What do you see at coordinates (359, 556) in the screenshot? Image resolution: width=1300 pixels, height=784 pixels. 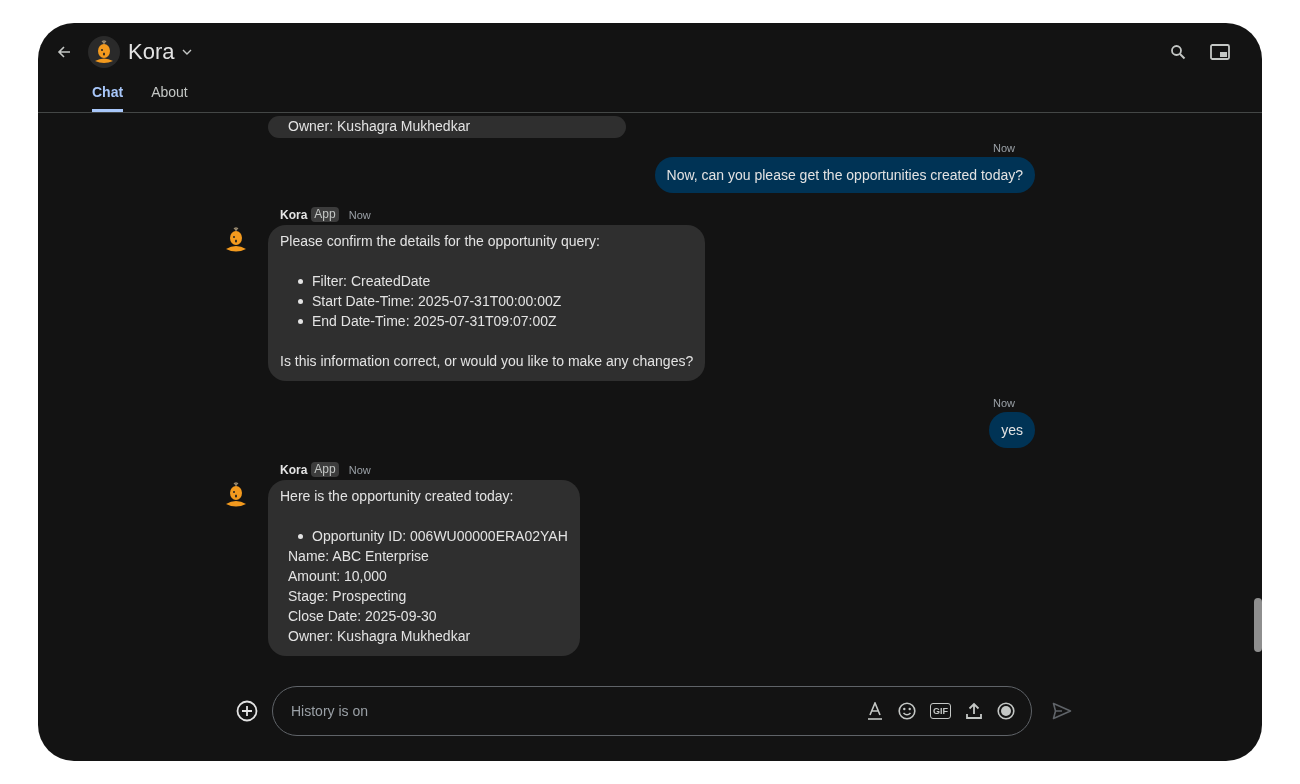 I see `message-line: Name: ABC Enterprise` at bounding box center [359, 556].